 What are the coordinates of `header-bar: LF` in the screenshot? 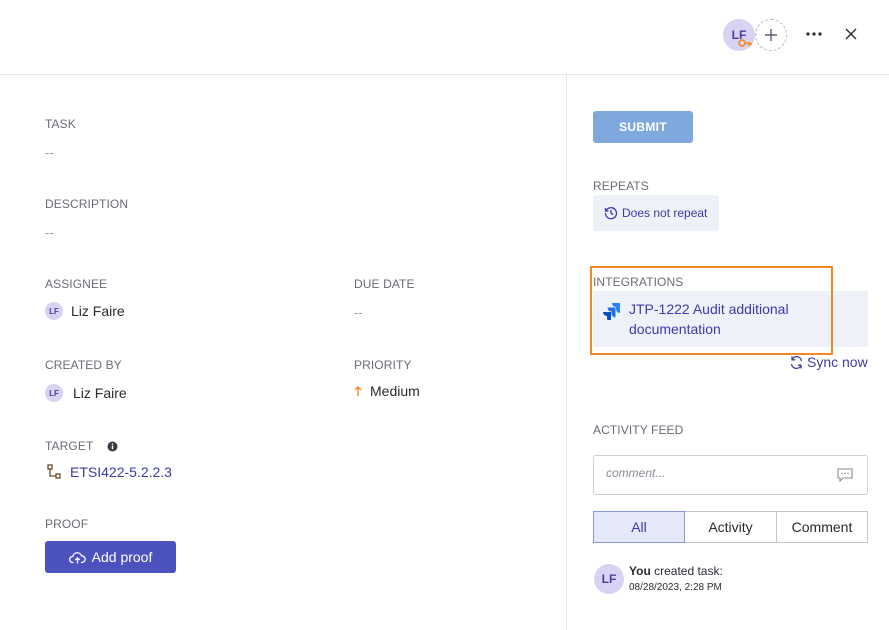 It's located at (444, 37).